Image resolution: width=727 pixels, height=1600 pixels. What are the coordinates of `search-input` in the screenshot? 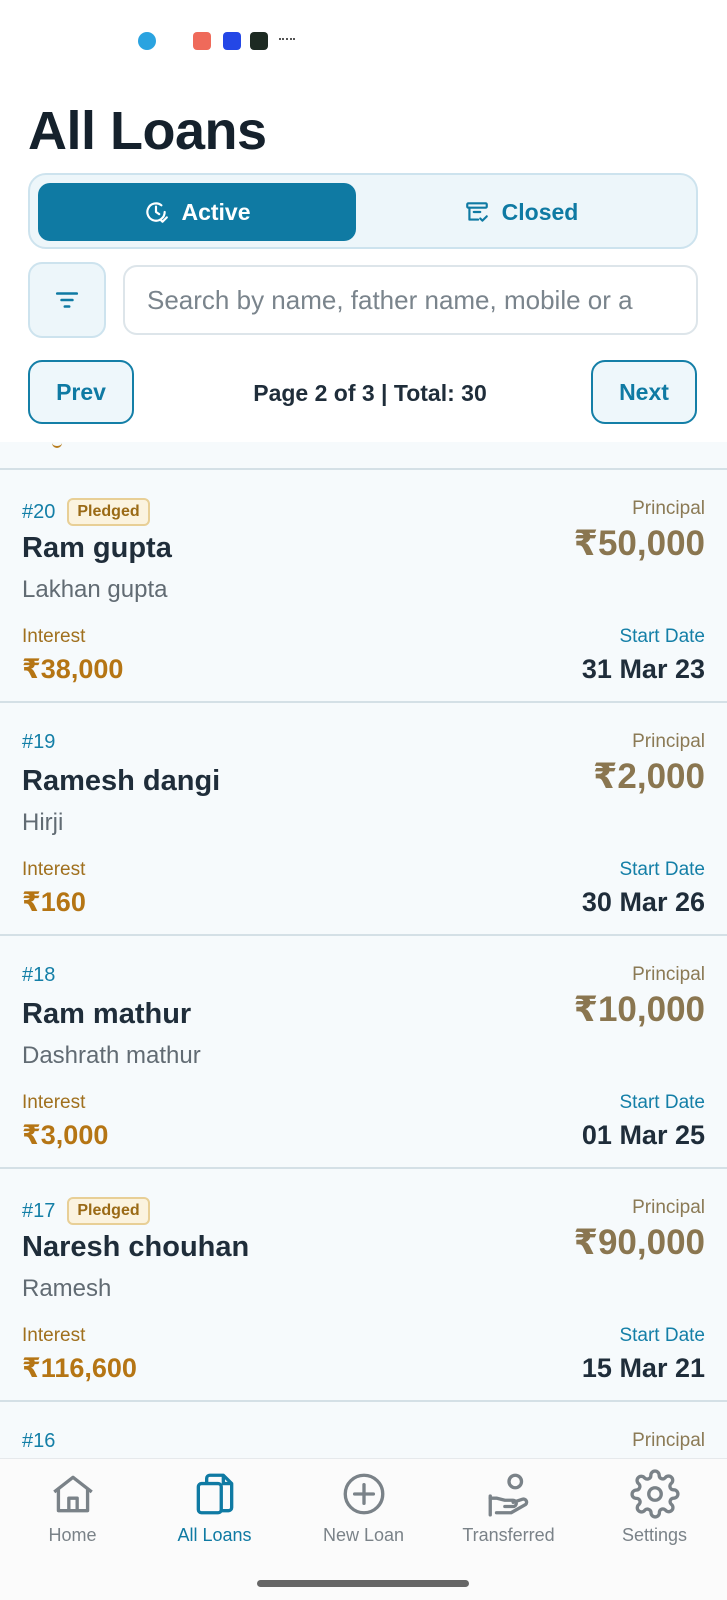 It's located at (410, 300).